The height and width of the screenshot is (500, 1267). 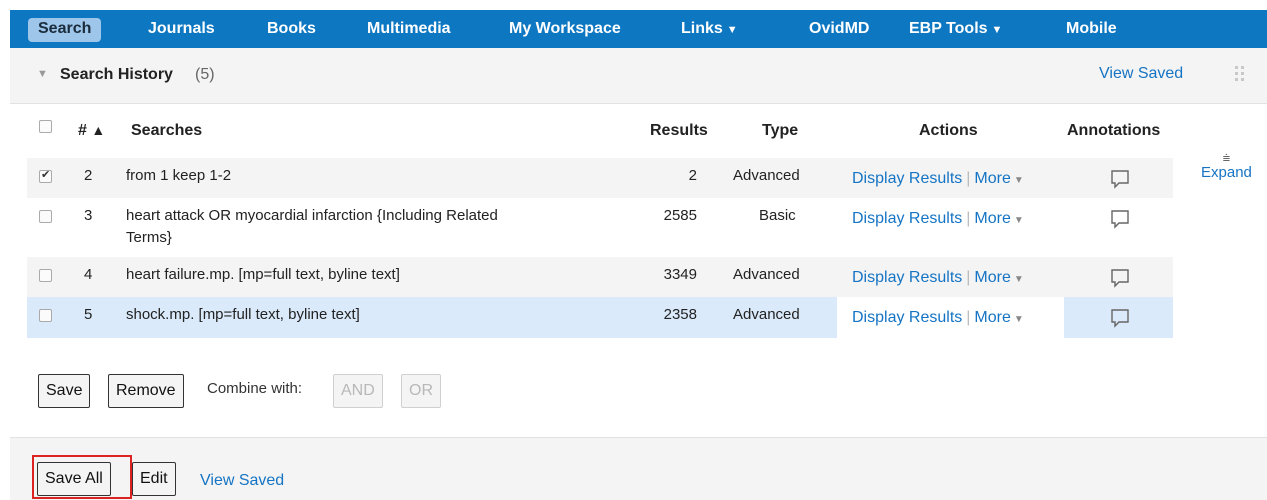 What do you see at coordinates (88, 274) in the screenshot?
I see `row-number: 4` at bounding box center [88, 274].